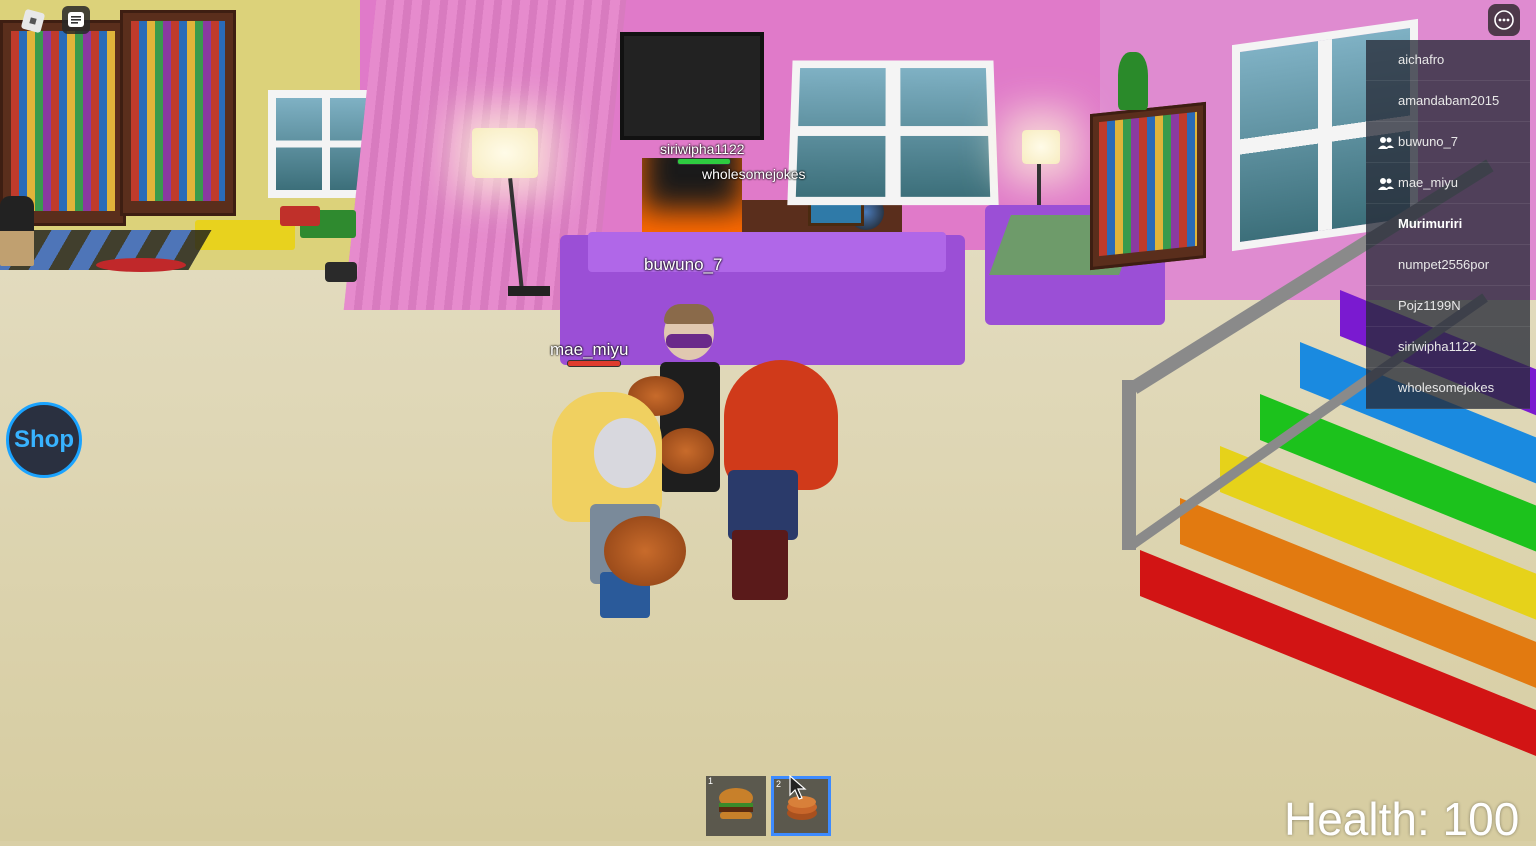 This screenshot has width=1536, height=846. I want to click on player-list-row: mae_miyu, so click(1448, 183).